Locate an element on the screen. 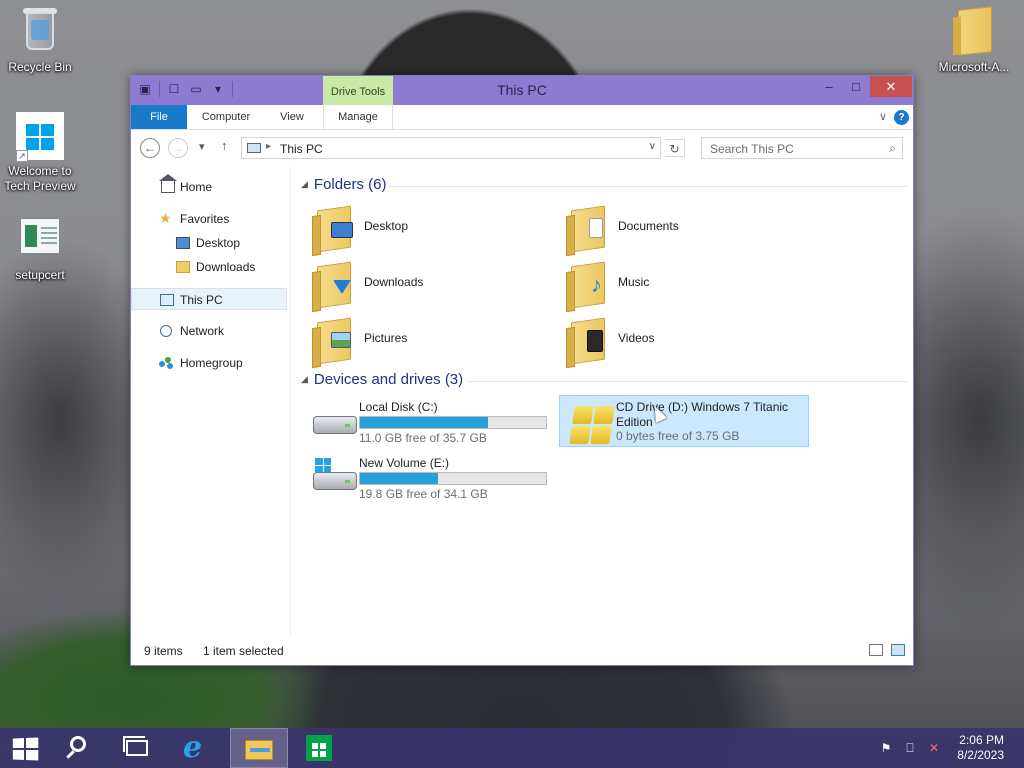 Image resolution: width=1024 pixels, height=768 pixels. breadcrumb: This PC is located at coordinates (301, 149).